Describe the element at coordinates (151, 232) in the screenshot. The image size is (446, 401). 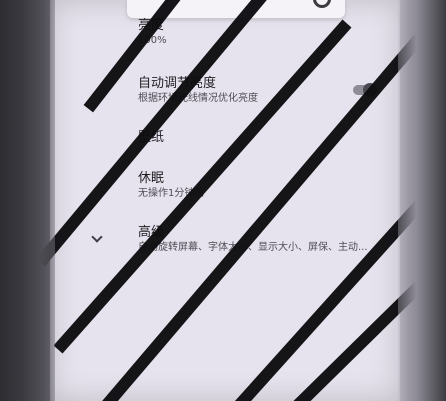
I see `advanced-title: 高级` at that location.